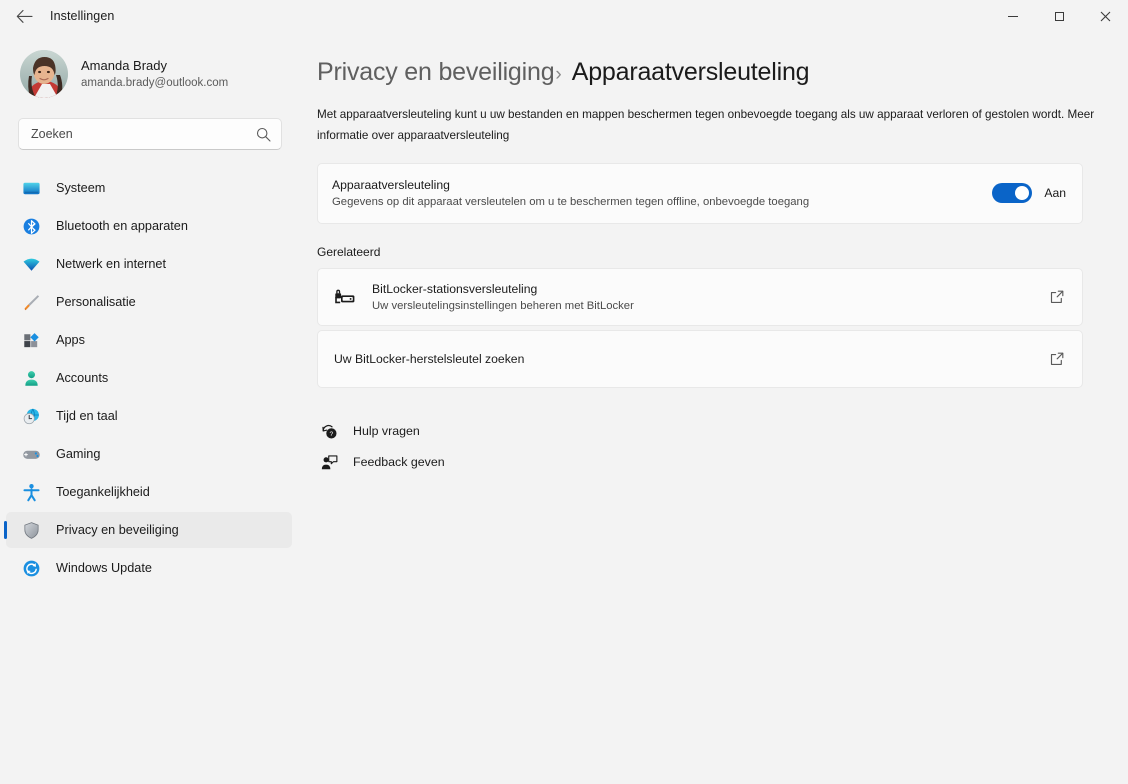 The image size is (1128, 784). Describe the element at coordinates (82, 378) in the screenshot. I see `sidebar-item-label: Accounts` at that location.